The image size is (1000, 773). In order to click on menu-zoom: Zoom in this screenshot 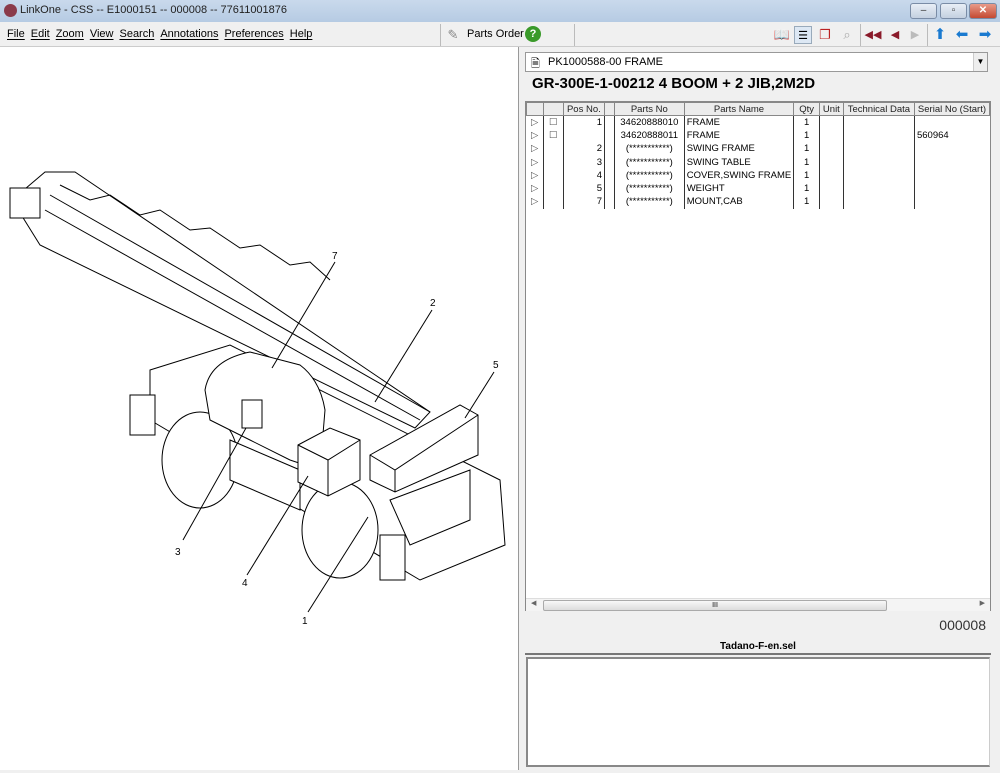, I will do `click(70, 34)`.